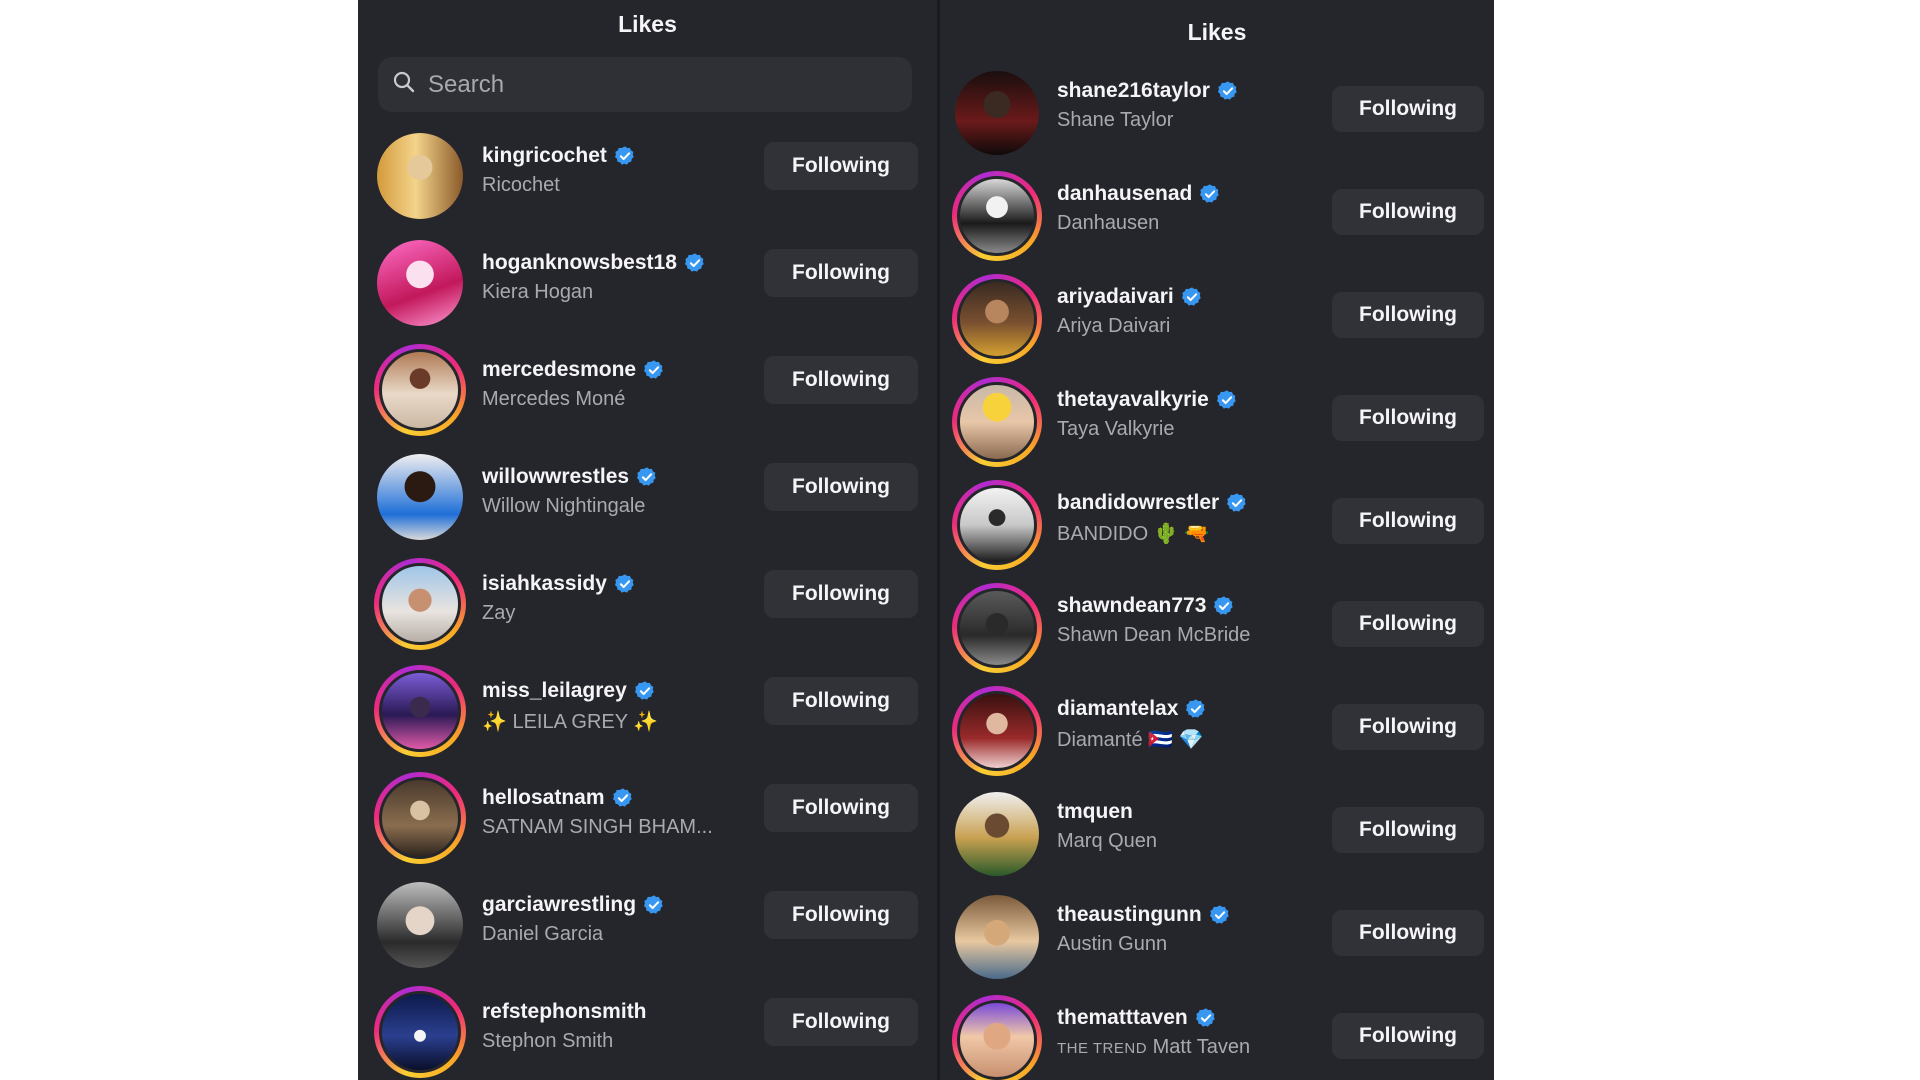  Describe the element at coordinates (1138, 503) in the screenshot. I see `username: bandidowrestler` at that location.